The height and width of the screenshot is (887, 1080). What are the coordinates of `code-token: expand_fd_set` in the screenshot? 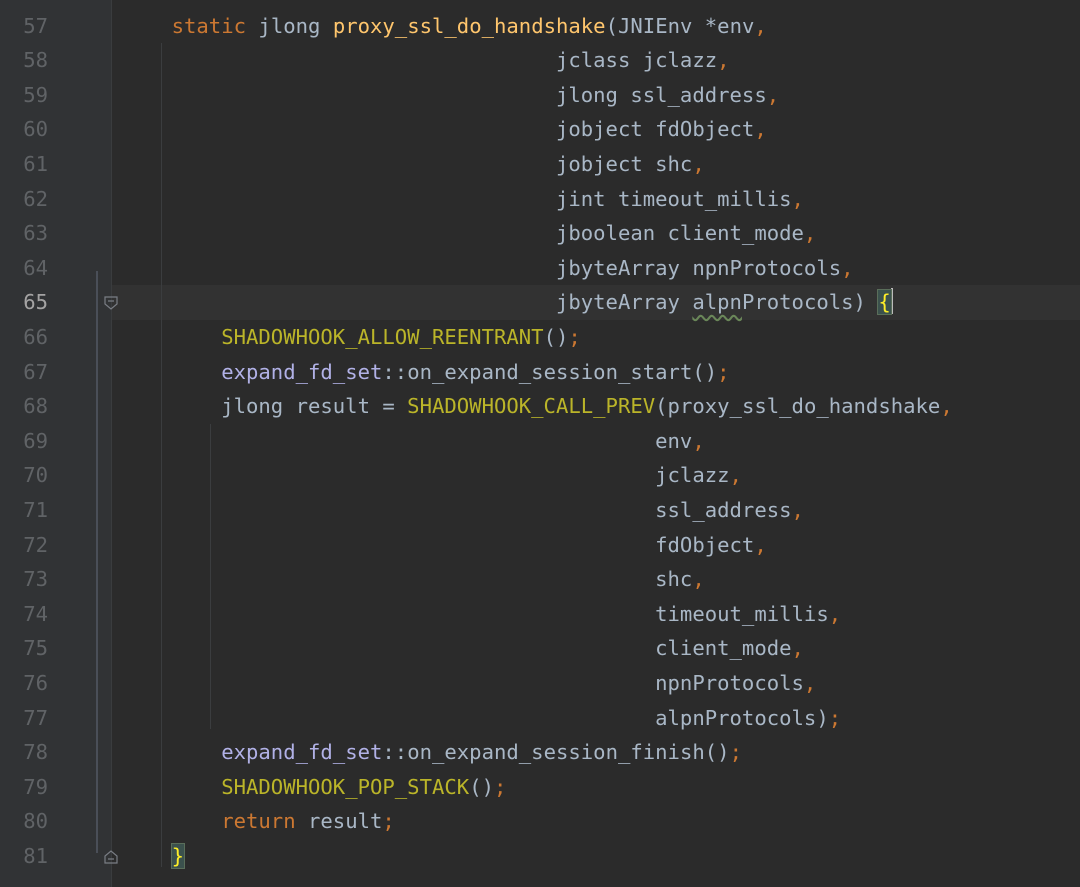 It's located at (302, 752).